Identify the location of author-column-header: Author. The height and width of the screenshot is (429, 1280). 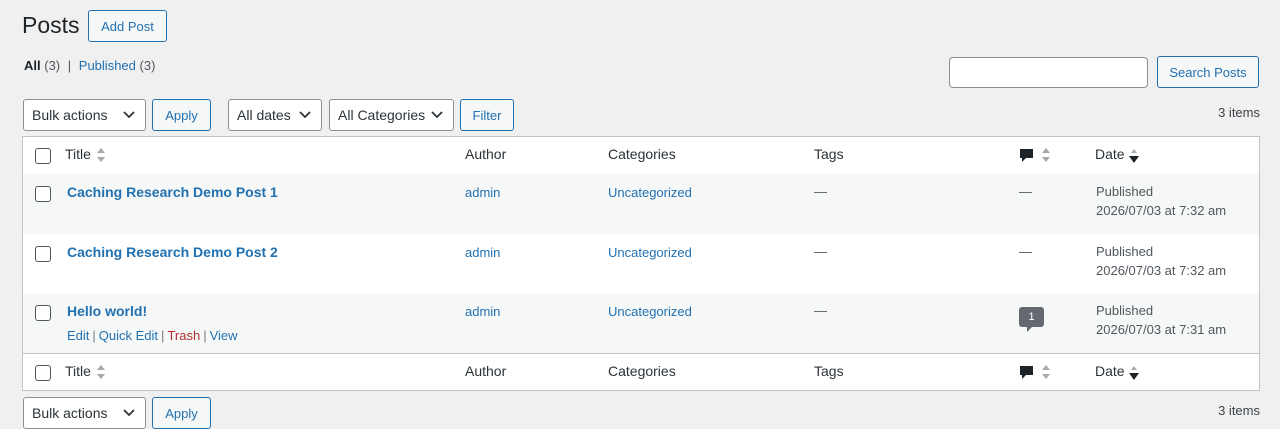
(486, 154).